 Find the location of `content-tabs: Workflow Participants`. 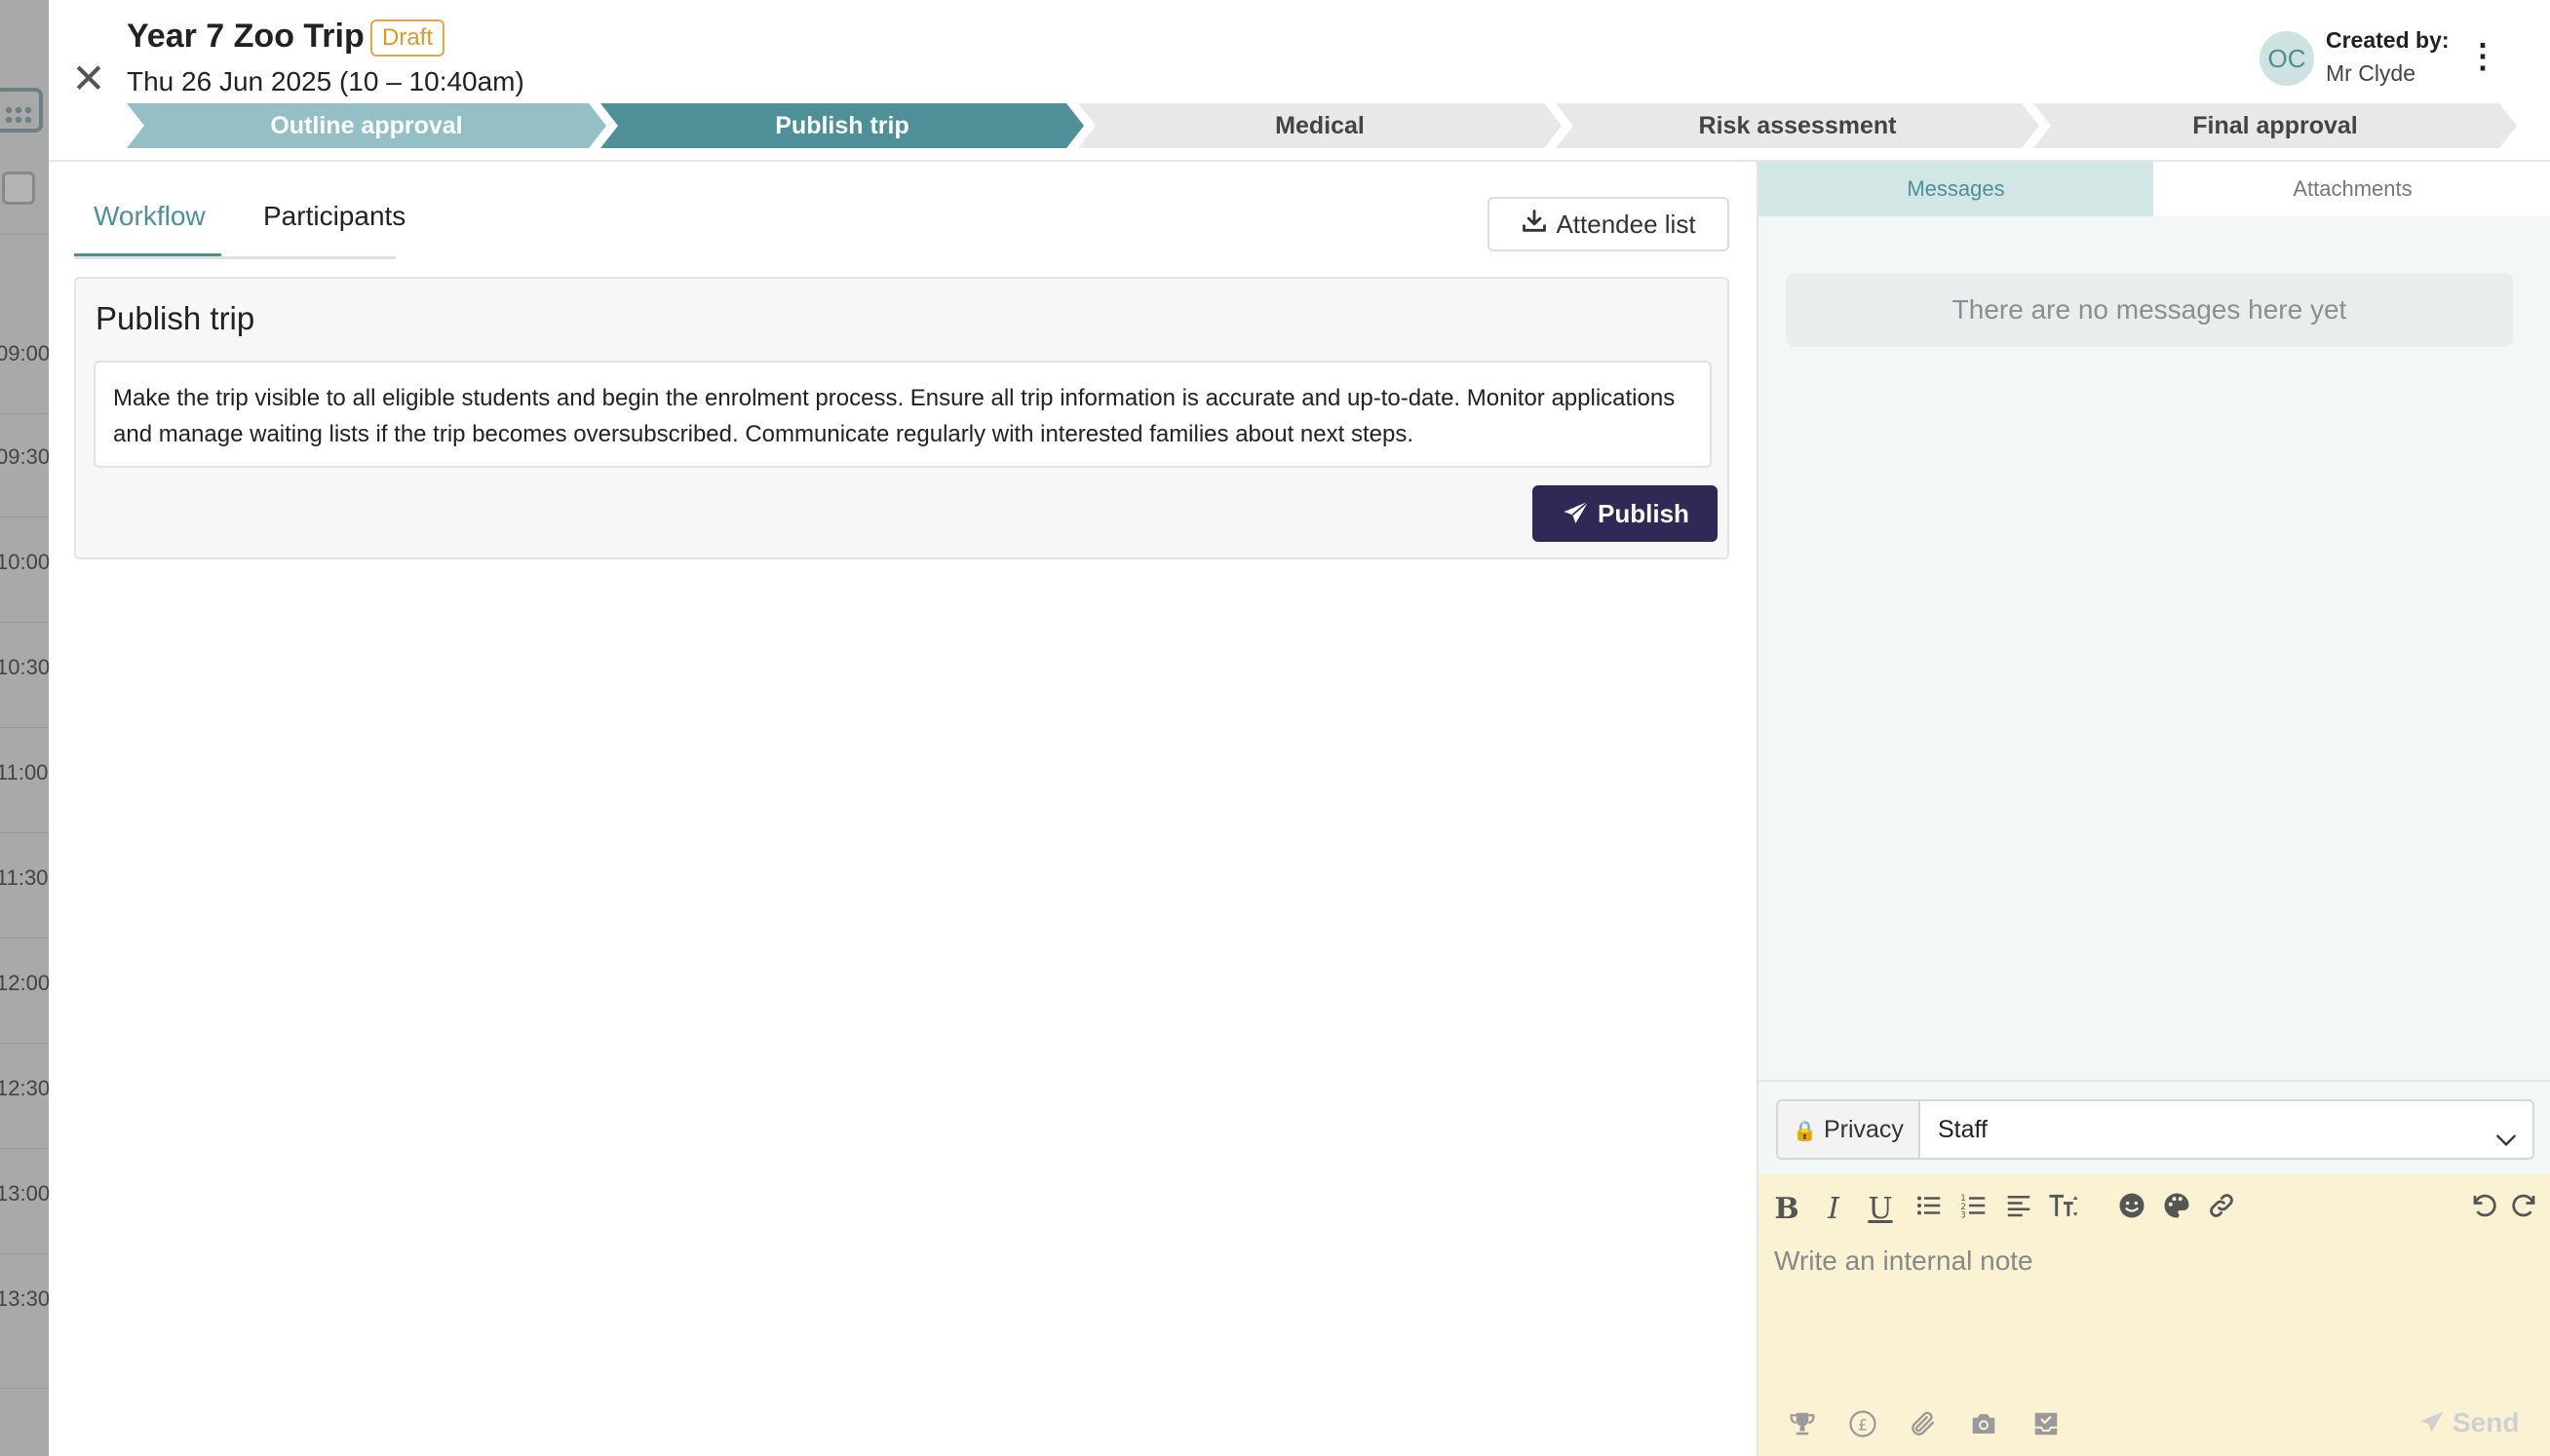

content-tabs: Workflow Participants is located at coordinates (240, 225).